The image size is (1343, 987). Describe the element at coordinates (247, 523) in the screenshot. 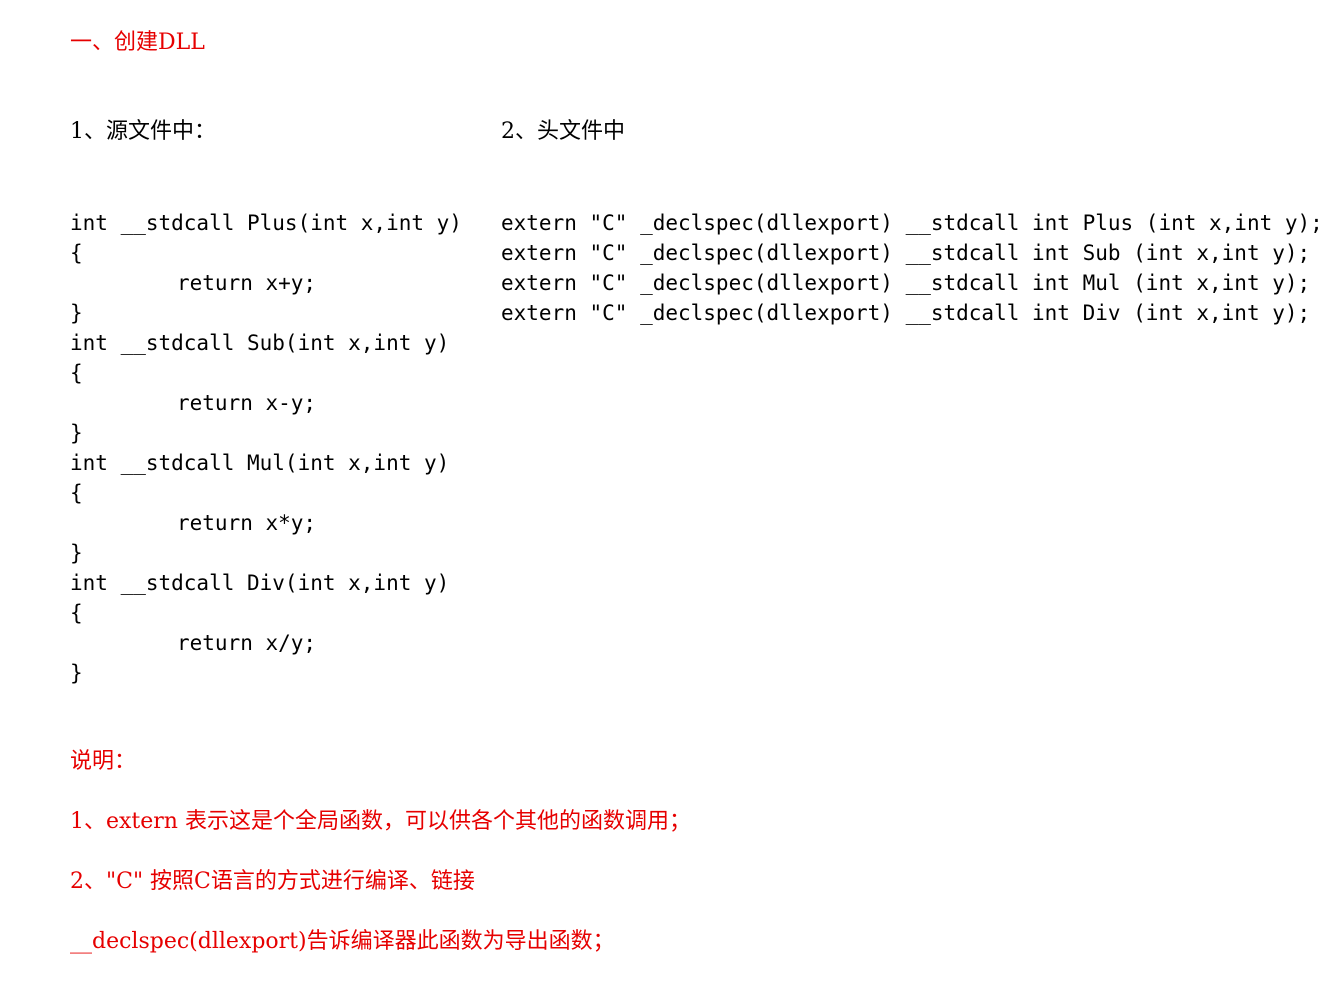

I see `code-line: return x*y;` at that location.